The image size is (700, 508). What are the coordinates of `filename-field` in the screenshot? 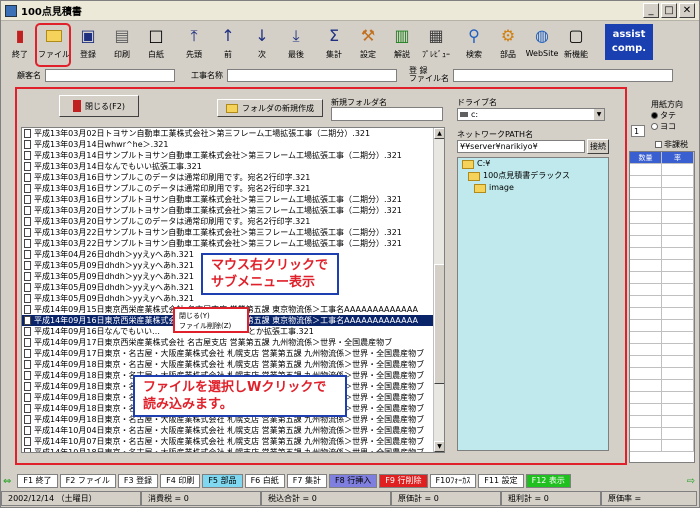 It's located at (563, 75).